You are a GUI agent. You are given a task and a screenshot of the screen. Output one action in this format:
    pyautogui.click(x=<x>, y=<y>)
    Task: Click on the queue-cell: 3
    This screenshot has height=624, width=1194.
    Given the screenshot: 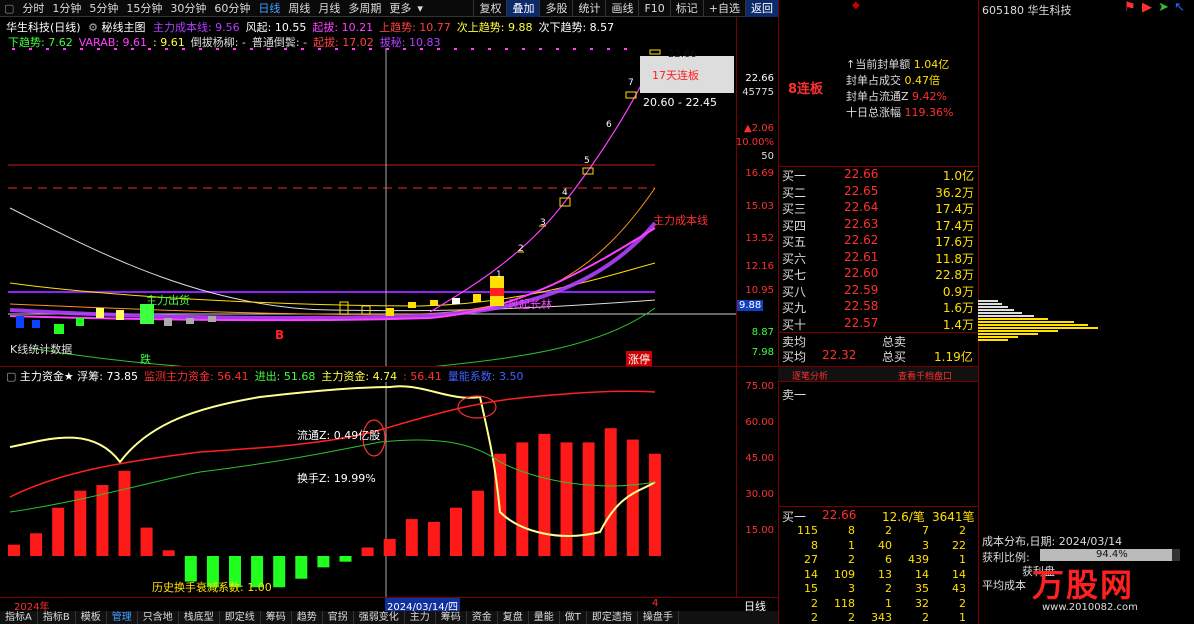 What is the action you would take?
    pyautogui.click(x=851, y=588)
    